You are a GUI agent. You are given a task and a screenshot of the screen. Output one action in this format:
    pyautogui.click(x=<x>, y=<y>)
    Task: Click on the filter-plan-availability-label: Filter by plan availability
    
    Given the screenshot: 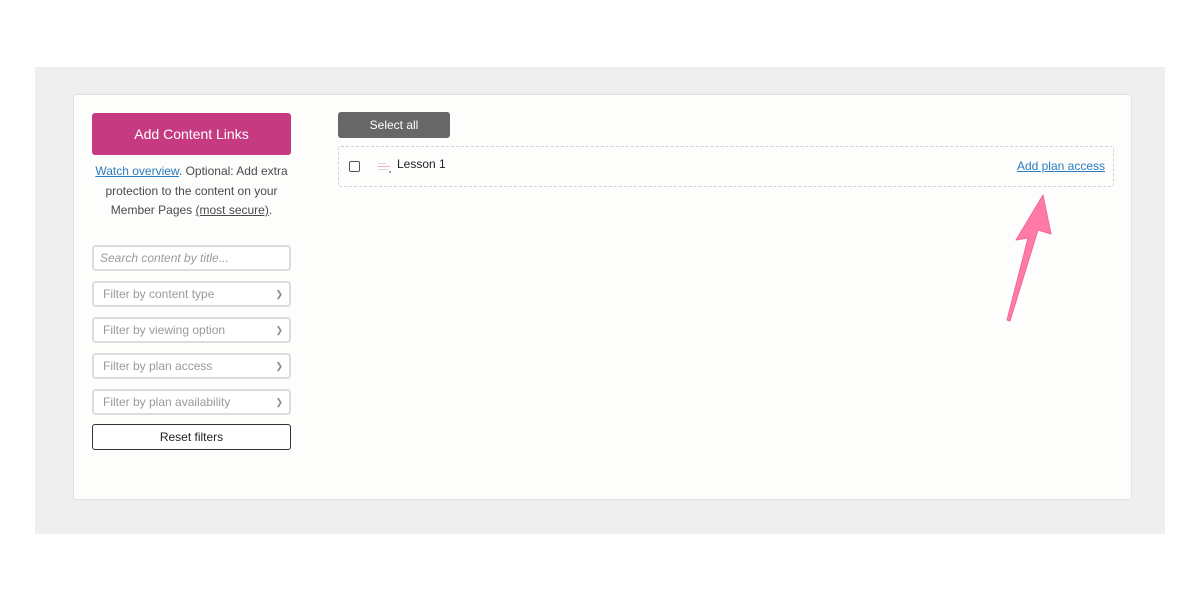 What is the action you would take?
    pyautogui.click(x=167, y=401)
    